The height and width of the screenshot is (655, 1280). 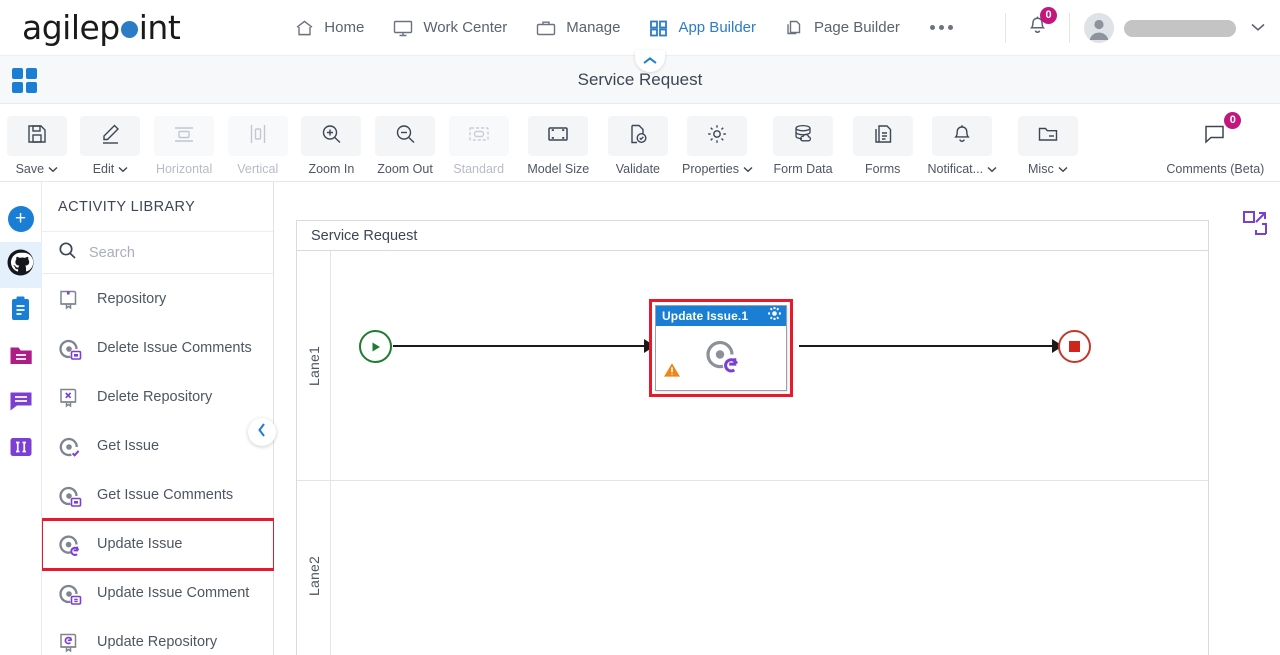 What do you see at coordinates (1037, 29) in the screenshot?
I see `bell-icon` at bounding box center [1037, 29].